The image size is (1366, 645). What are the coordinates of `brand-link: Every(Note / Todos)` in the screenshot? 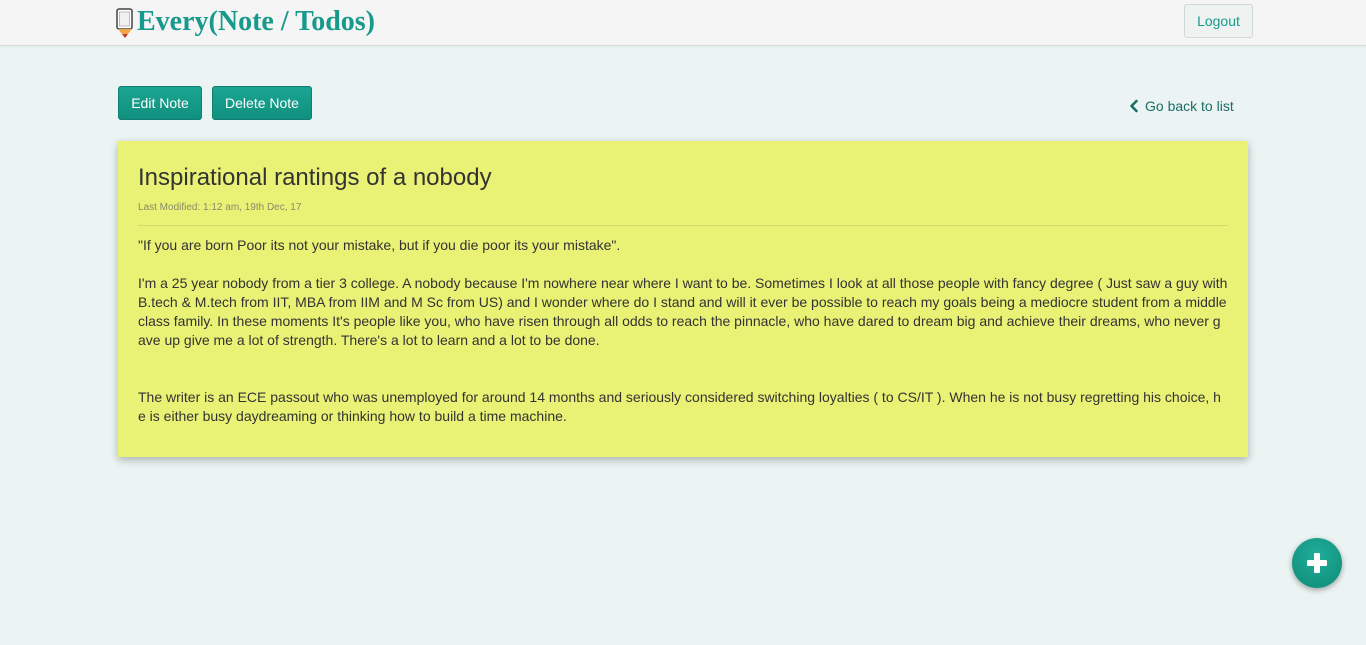 It's located at (245, 22).